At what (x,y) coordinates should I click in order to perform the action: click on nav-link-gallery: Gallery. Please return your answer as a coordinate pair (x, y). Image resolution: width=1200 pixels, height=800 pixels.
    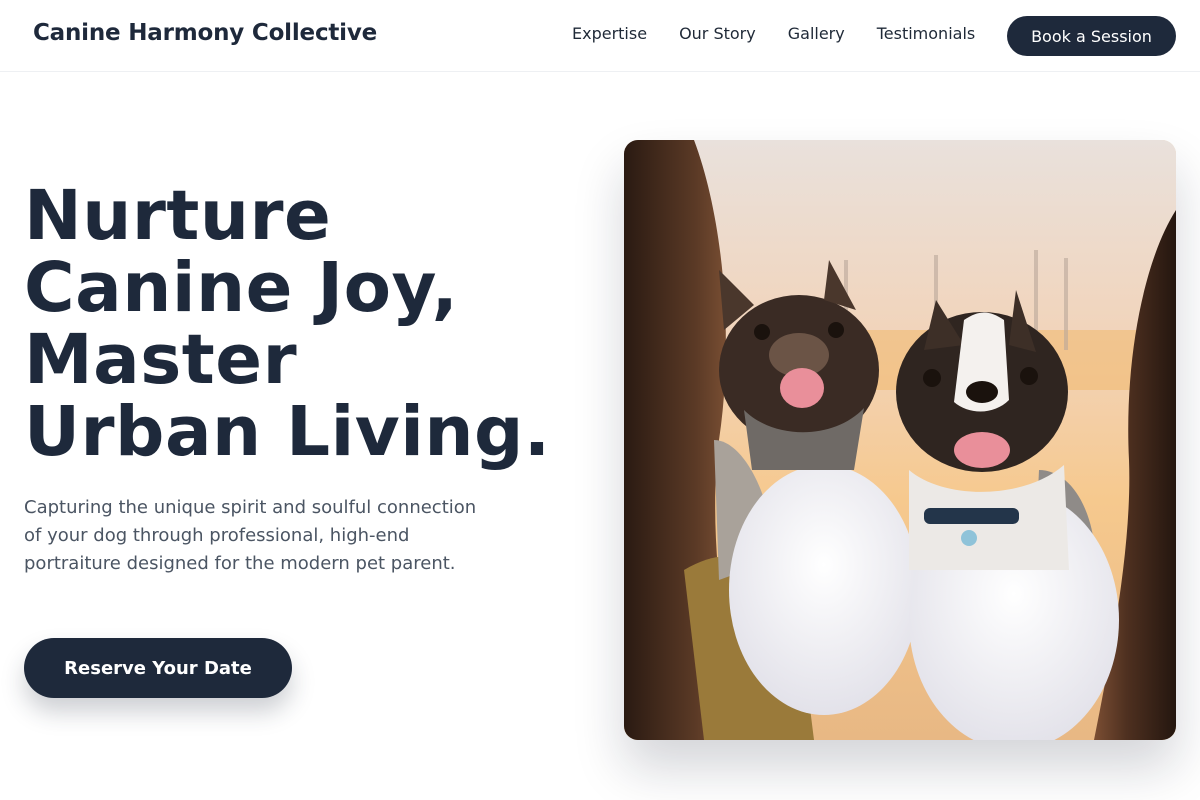
    Looking at the image, I should click on (816, 35).